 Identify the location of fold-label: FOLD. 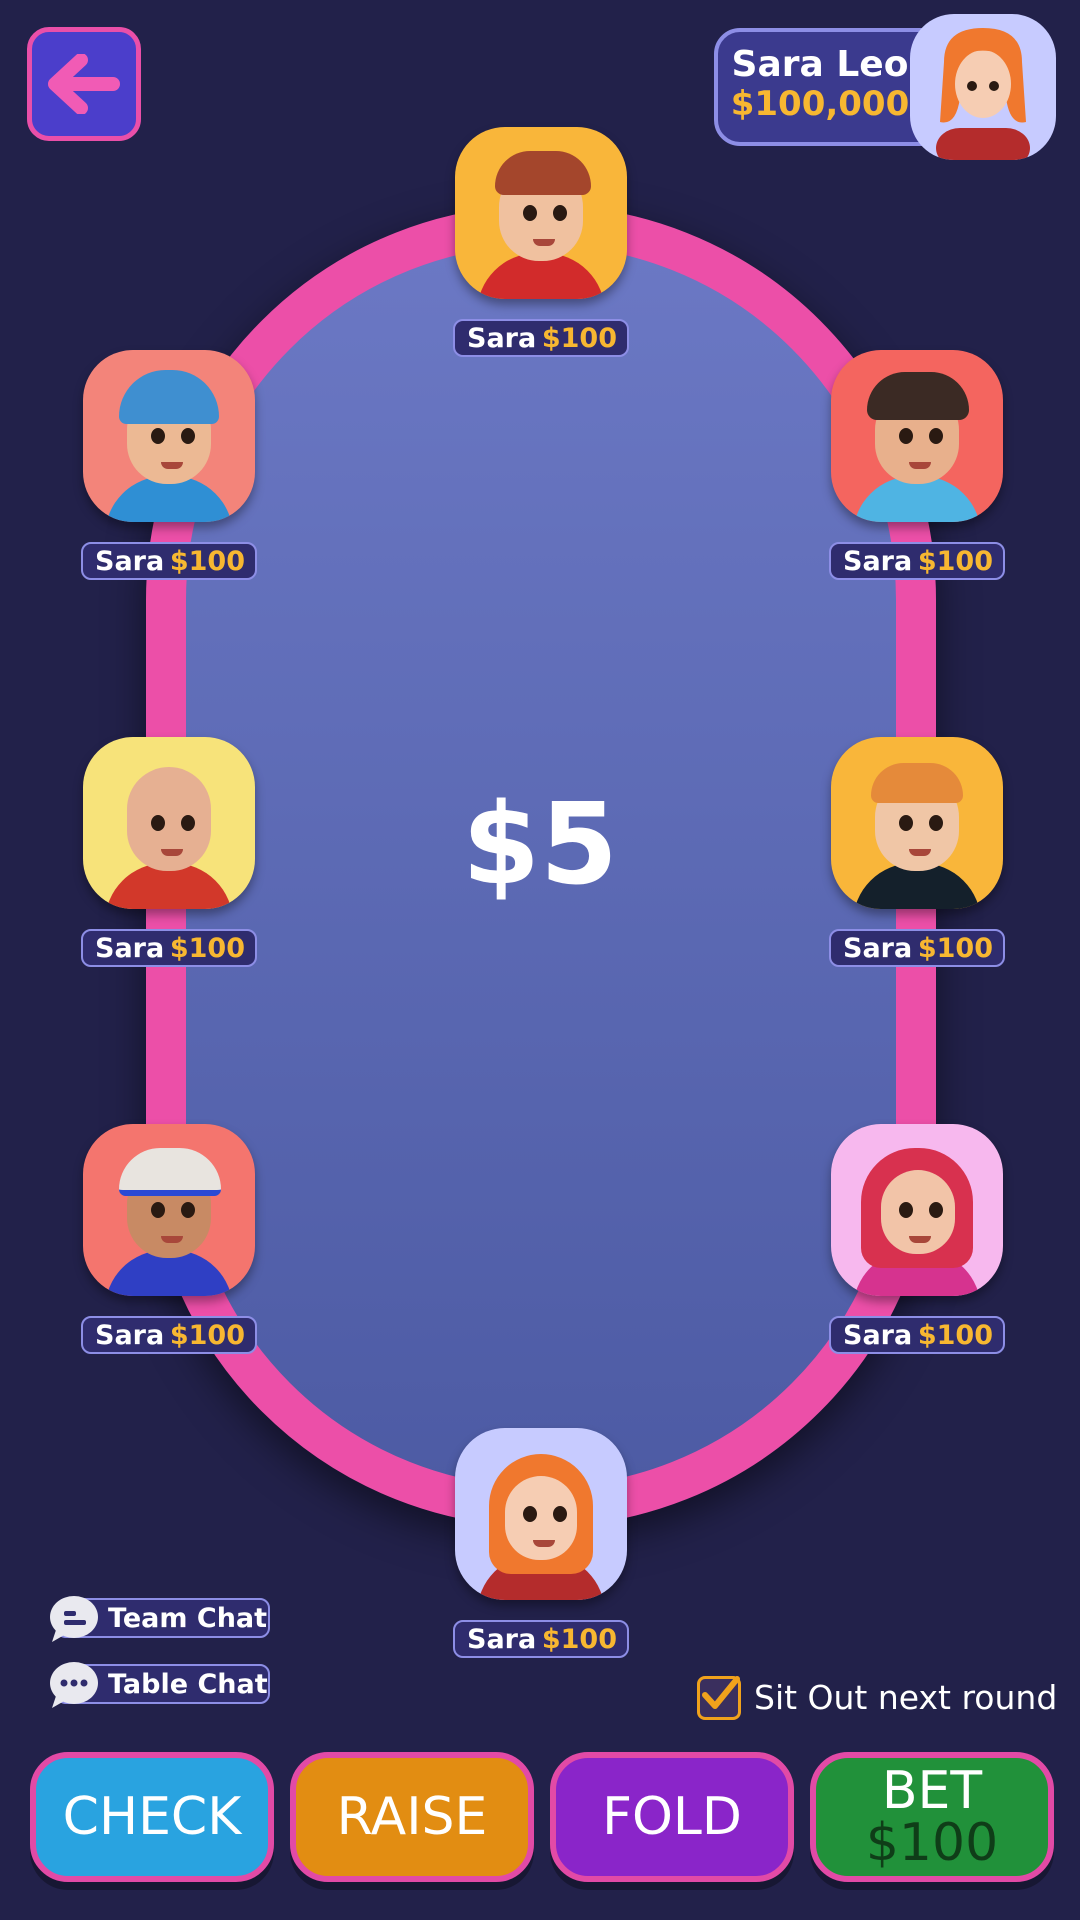
(672, 1817).